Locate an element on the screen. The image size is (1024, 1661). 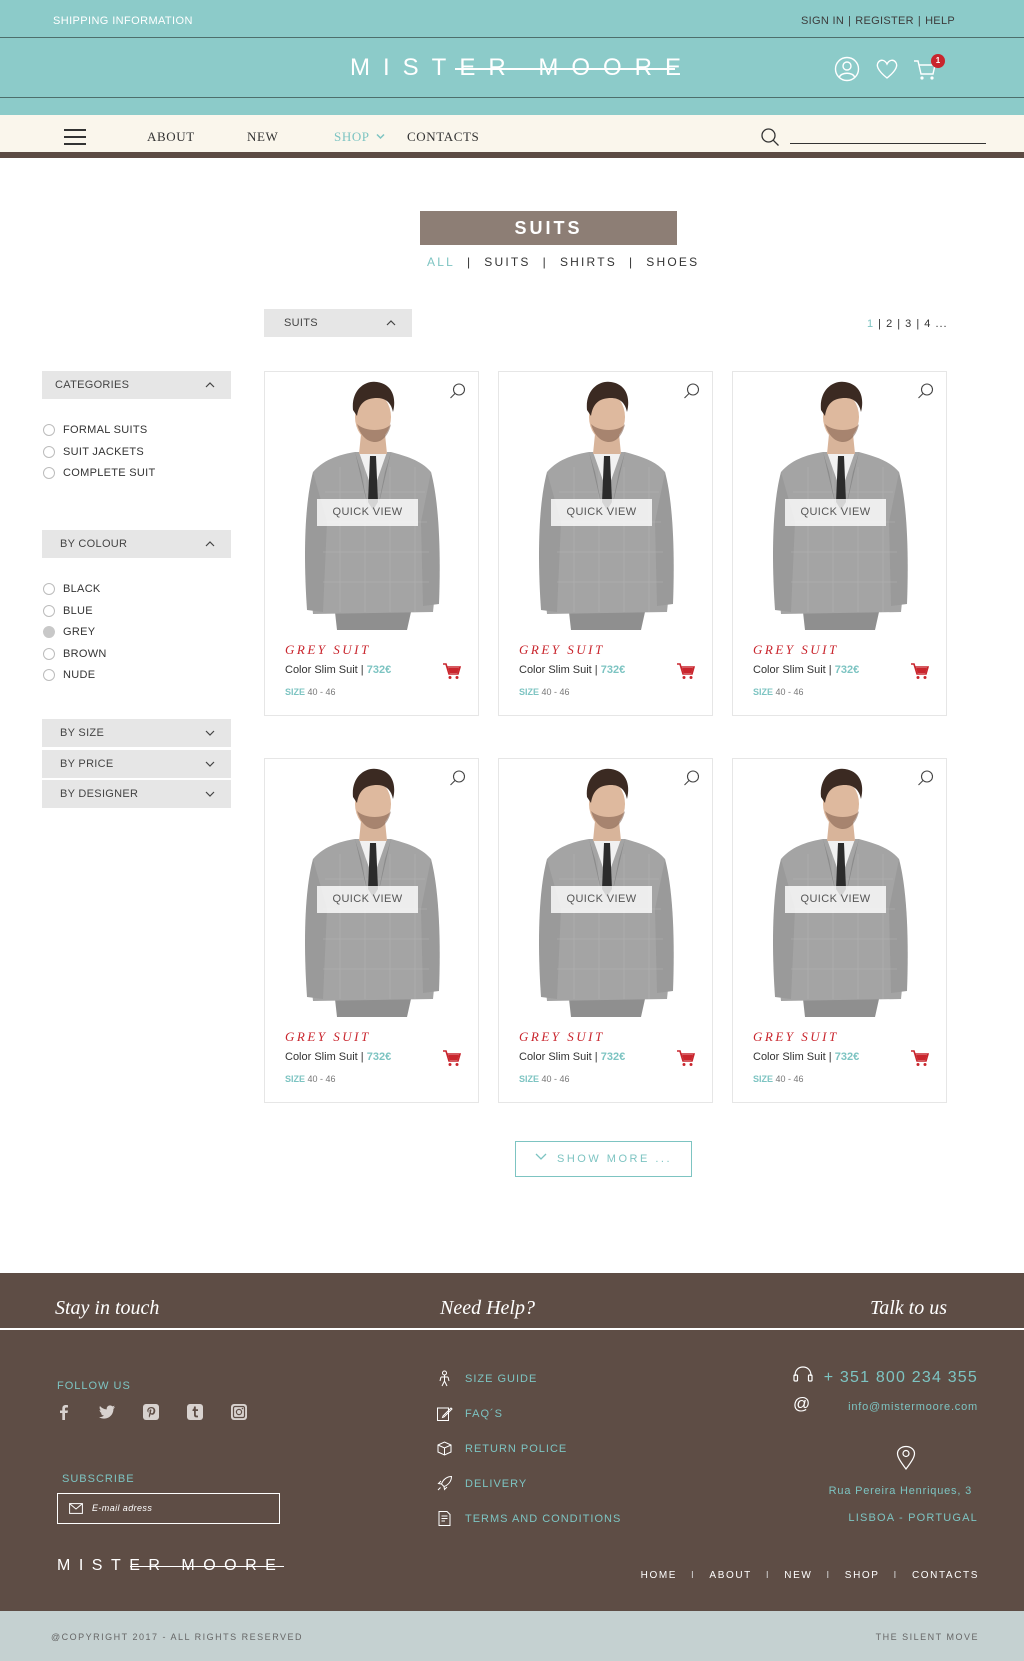
rocket-icon is located at coordinates (445, 1483).